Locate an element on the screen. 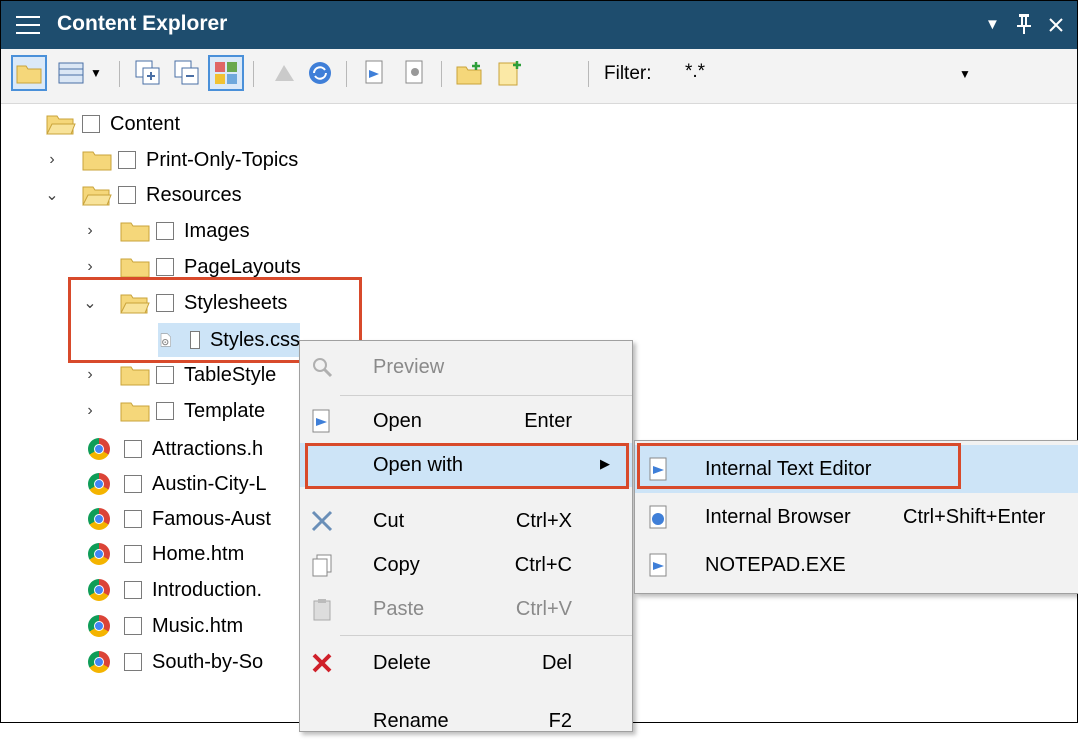 The width and height of the screenshot is (1078, 743). tree-item: ⌄ Resources is located at coordinates (141, 195).